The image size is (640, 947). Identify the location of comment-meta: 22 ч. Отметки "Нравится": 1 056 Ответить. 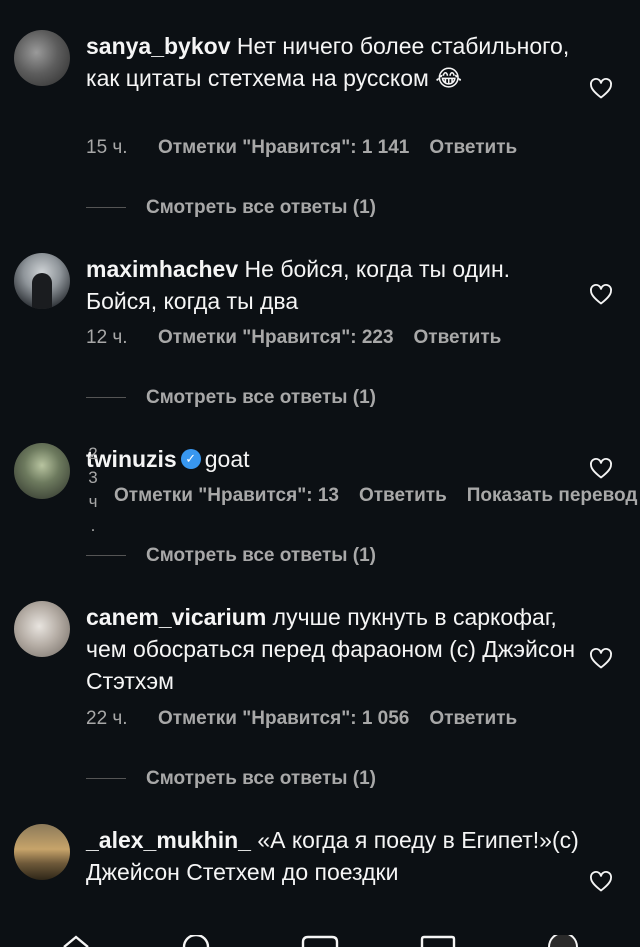
(301, 719).